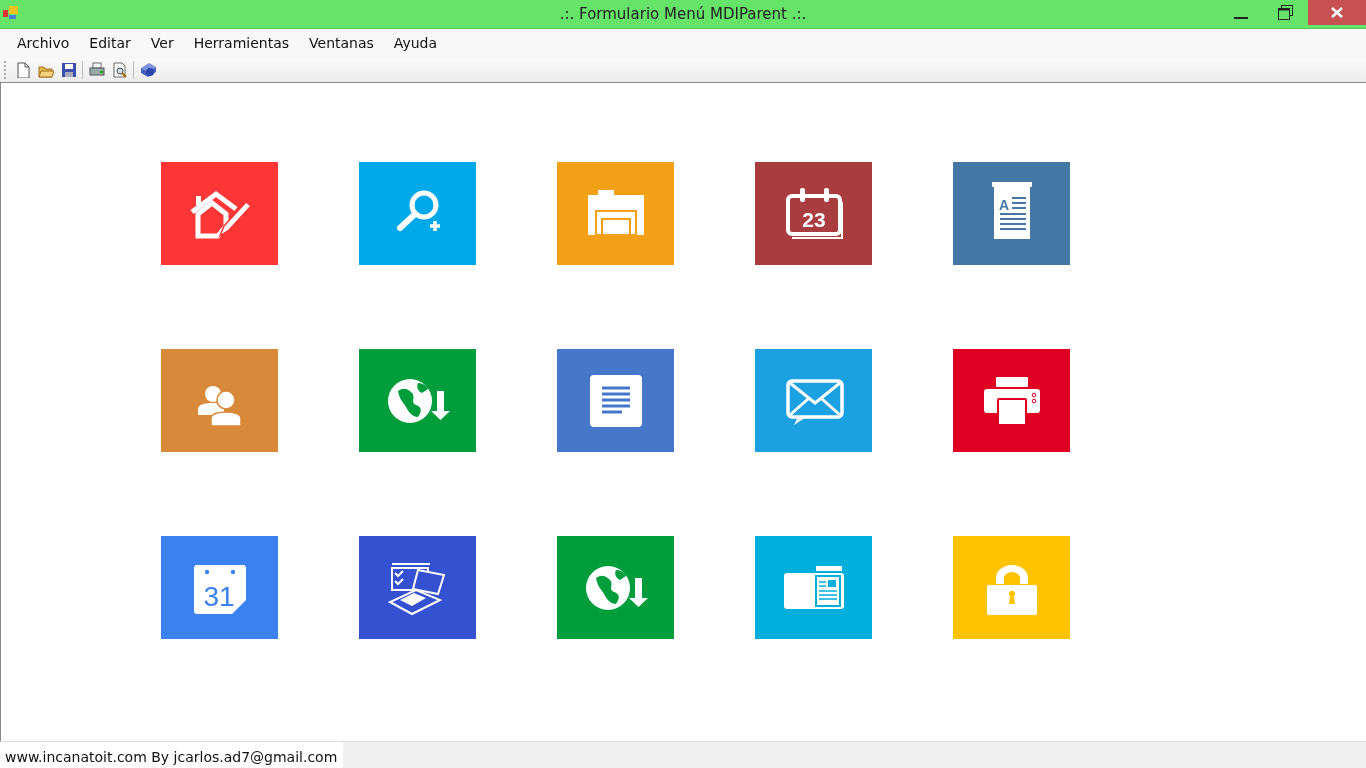 This screenshot has width=1366, height=768. I want to click on menu-item: Editar, so click(110, 43).